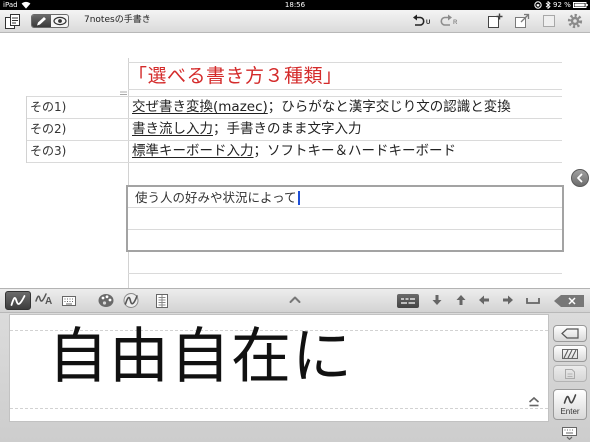 Image resolution: width=590 pixels, height=442 pixels. I want to click on collapse-panel-button, so click(295, 300).